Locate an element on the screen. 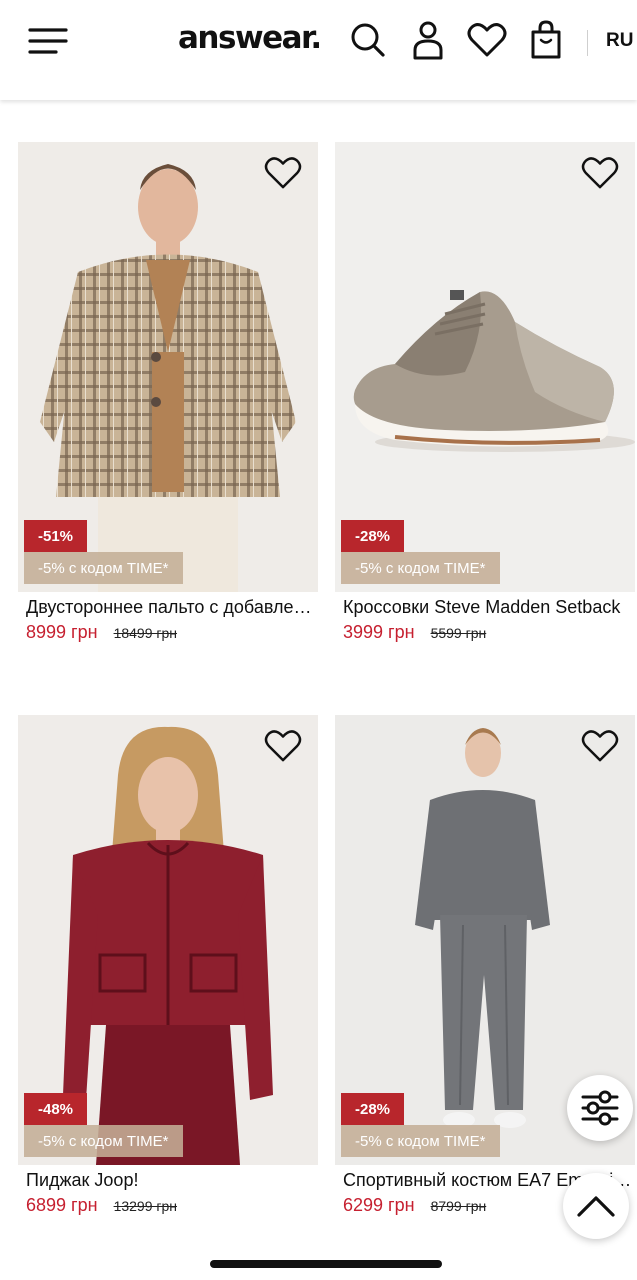 Image resolution: width=637 pixels, height=1280 pixels. discount-badge: -51% is located at coordinates (56, 536).